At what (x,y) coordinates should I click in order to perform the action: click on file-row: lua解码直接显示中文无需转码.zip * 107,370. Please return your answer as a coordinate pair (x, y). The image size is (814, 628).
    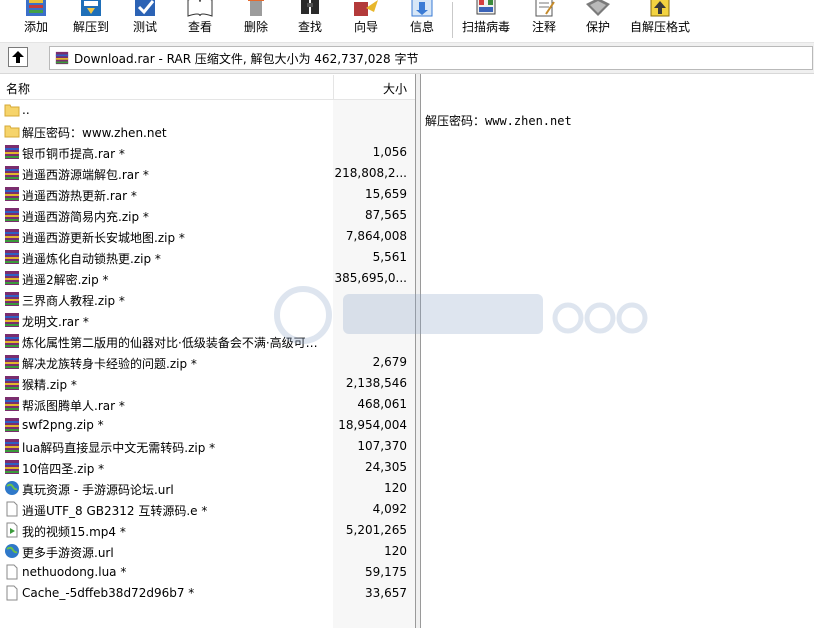
    Looking at the image, I should click on (207, 446).